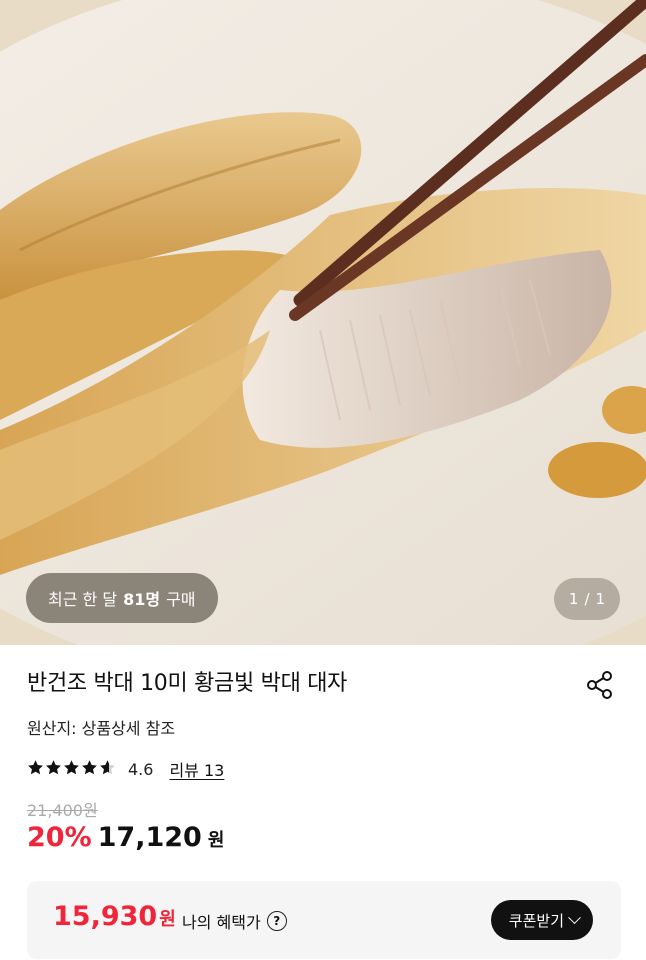 The width and height of the screenshot is (646, 960). I want to click on recent-purchase-count: 81명, so click(142, 599).